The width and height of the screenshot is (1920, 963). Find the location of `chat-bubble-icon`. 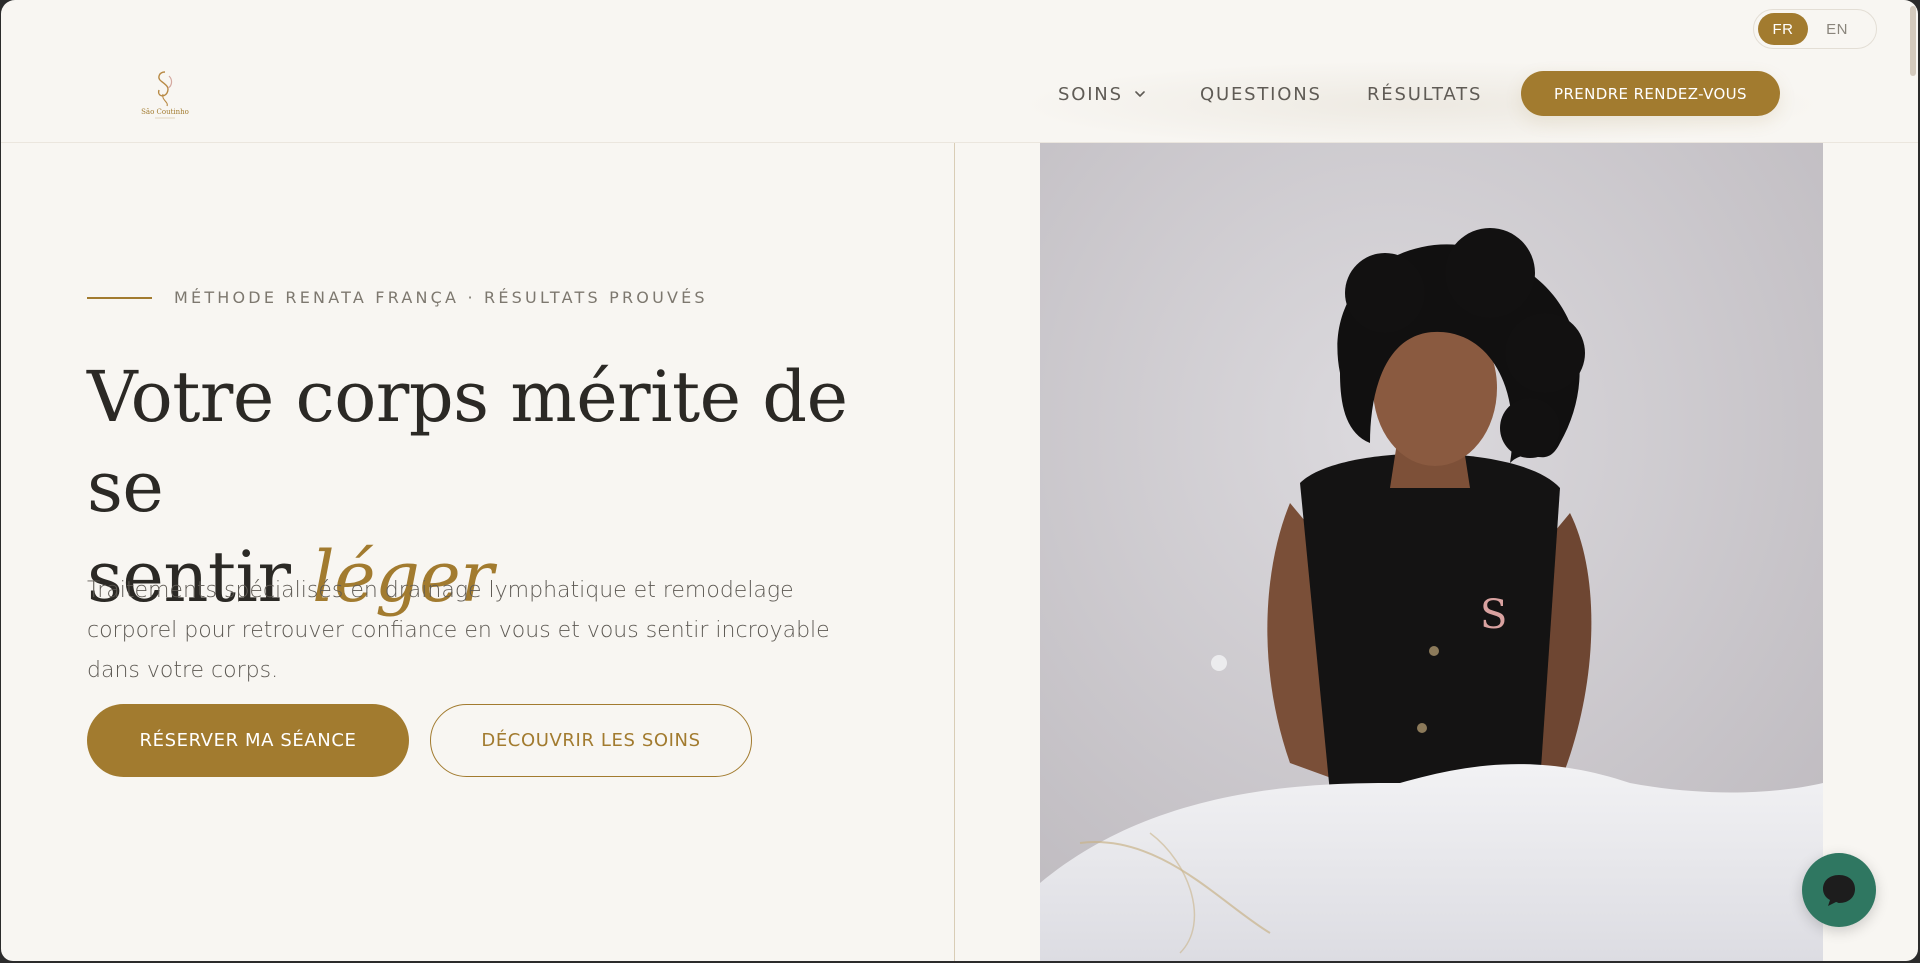

chat-bubble-icon is located at coordinates (1839, 890).